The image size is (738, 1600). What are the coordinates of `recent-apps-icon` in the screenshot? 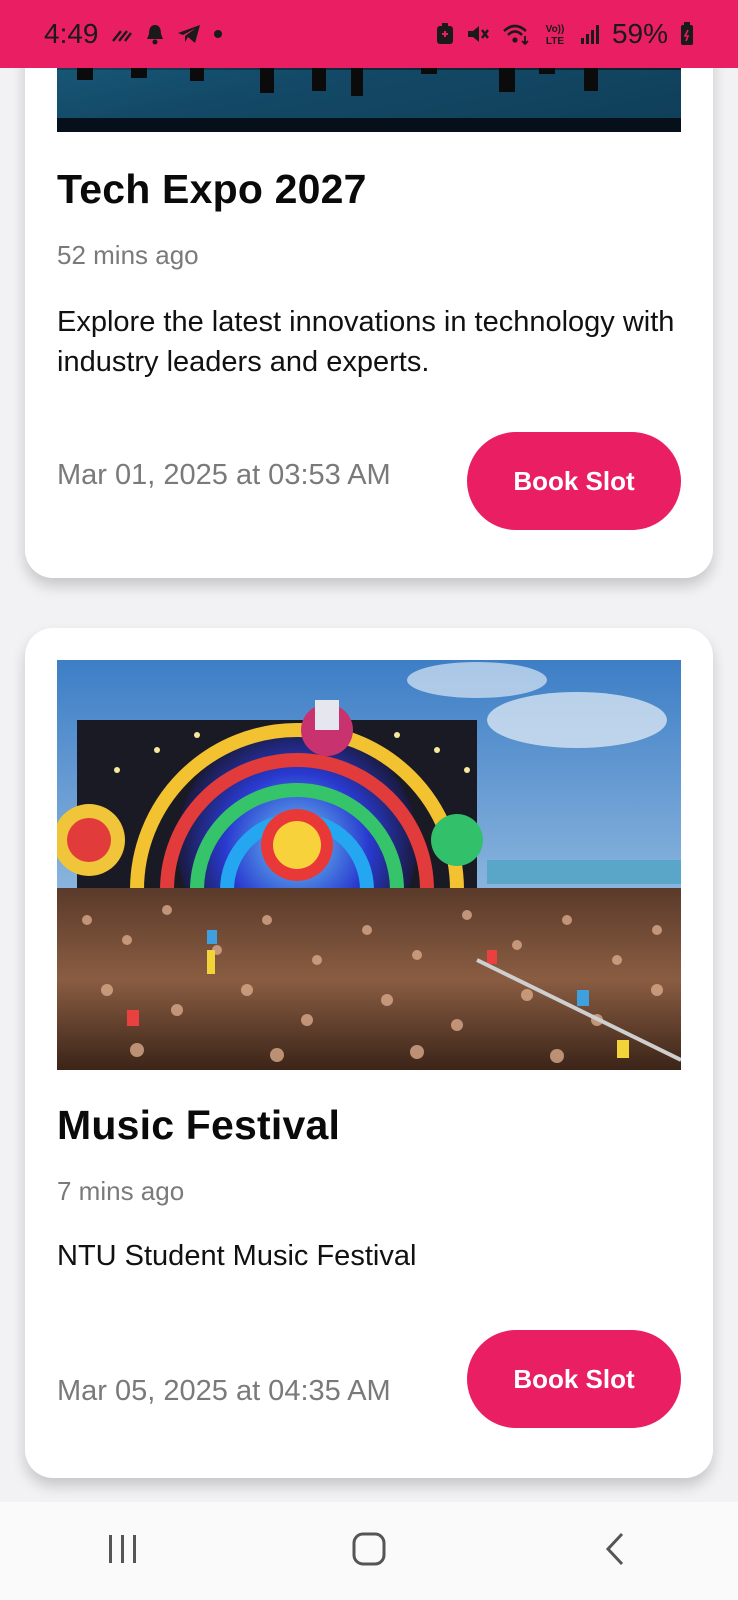 It's located at (123, 1551).